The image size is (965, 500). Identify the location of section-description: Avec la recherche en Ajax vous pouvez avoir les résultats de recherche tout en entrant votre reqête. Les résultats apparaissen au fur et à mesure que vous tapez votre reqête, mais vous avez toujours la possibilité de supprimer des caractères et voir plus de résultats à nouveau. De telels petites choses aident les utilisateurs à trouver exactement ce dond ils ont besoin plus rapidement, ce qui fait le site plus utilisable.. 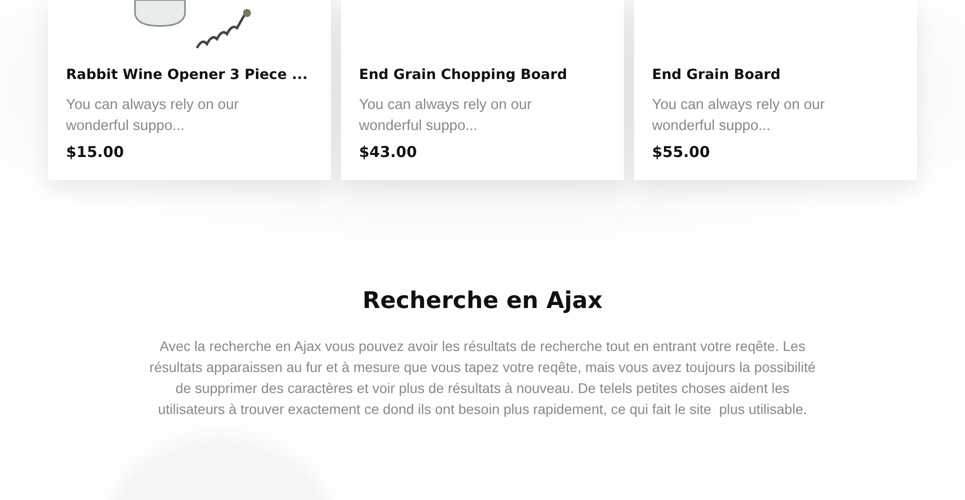
(482, 378).